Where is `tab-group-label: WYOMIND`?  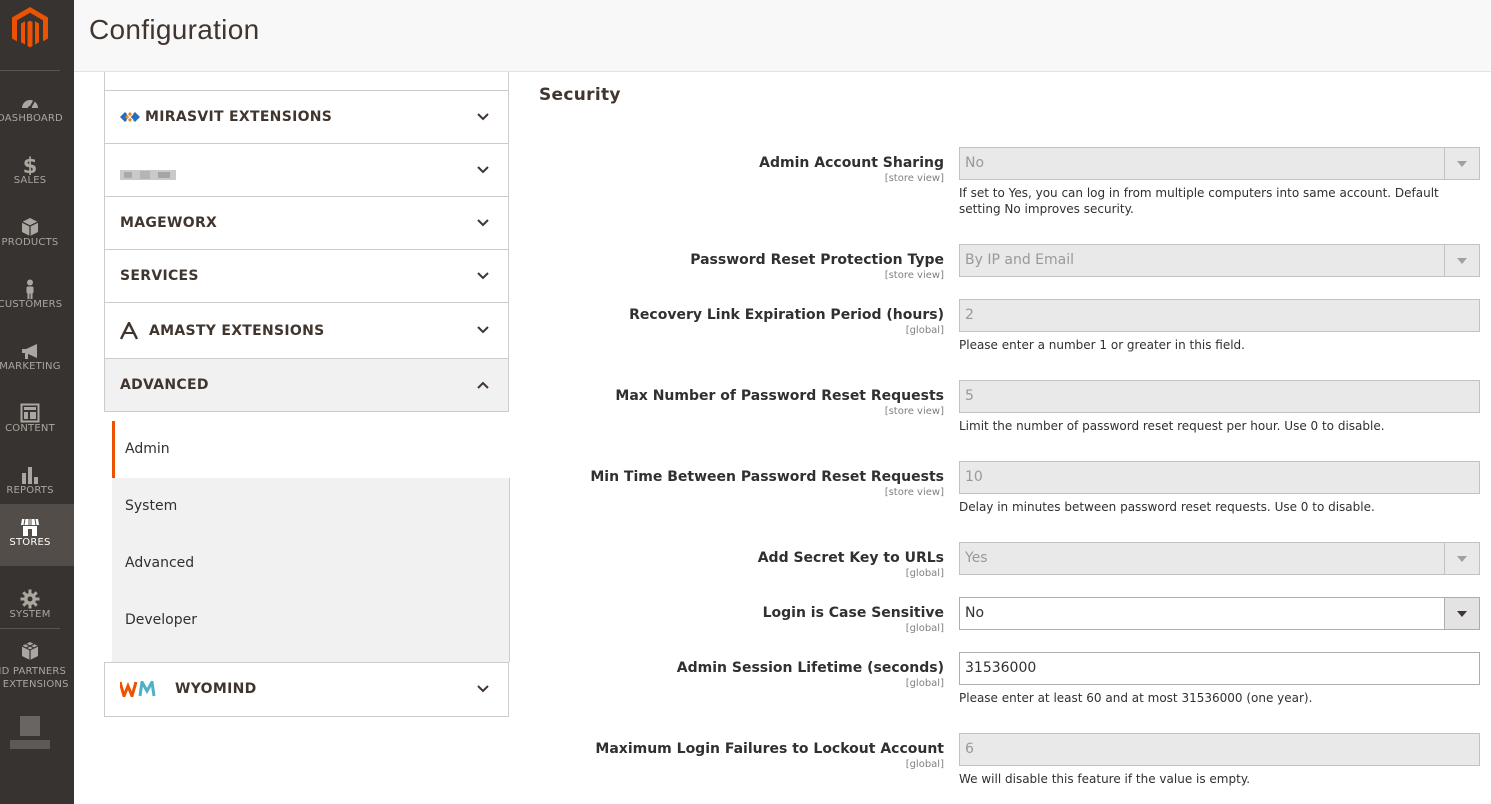
tab-group-label: WYOMIND is located at coordinates (216, 689).